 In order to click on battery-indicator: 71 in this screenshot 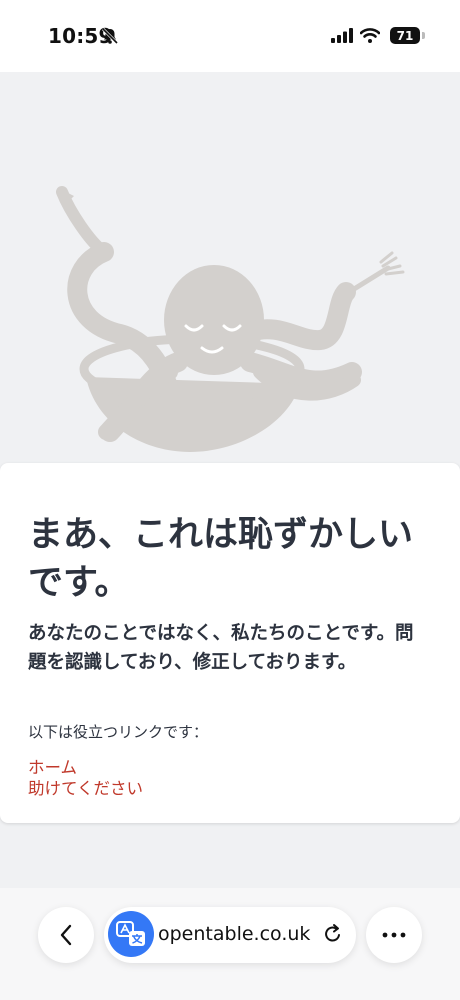, I will do `click(407, 35)`.